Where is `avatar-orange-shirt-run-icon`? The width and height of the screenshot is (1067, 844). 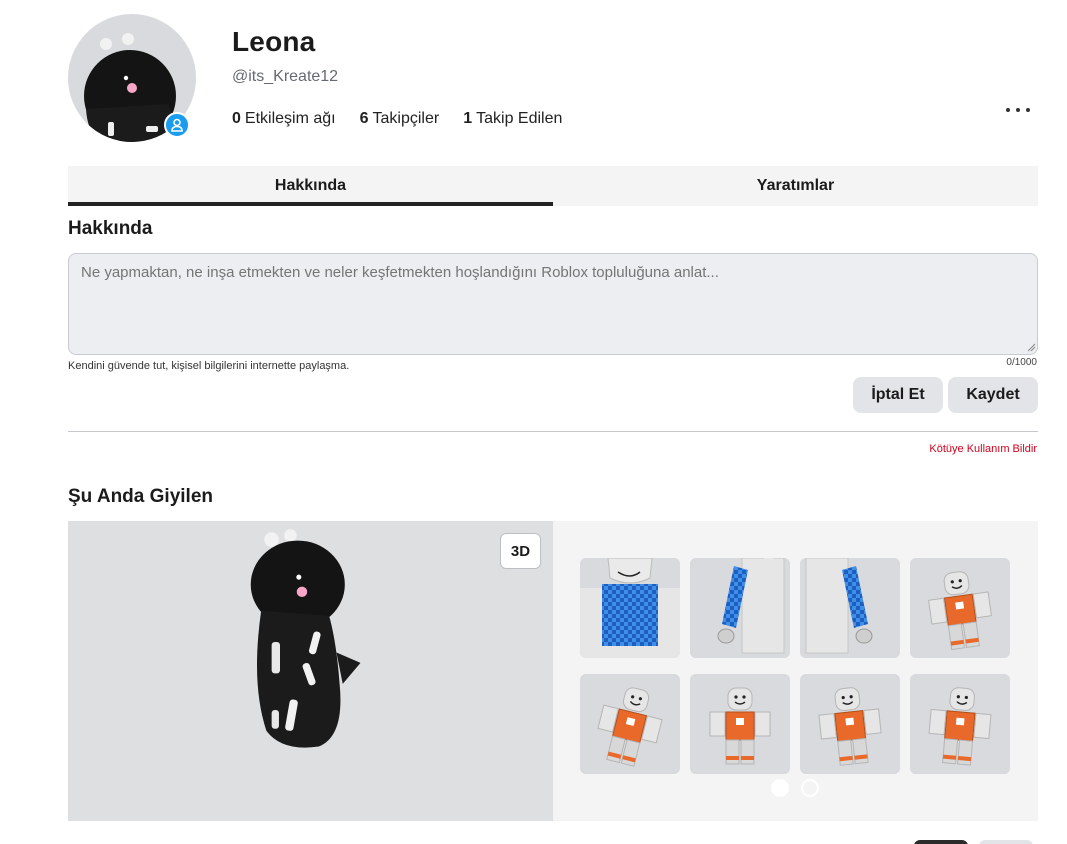 avatar-orange-shirt-run-icon is located at coordinates (630, 724).